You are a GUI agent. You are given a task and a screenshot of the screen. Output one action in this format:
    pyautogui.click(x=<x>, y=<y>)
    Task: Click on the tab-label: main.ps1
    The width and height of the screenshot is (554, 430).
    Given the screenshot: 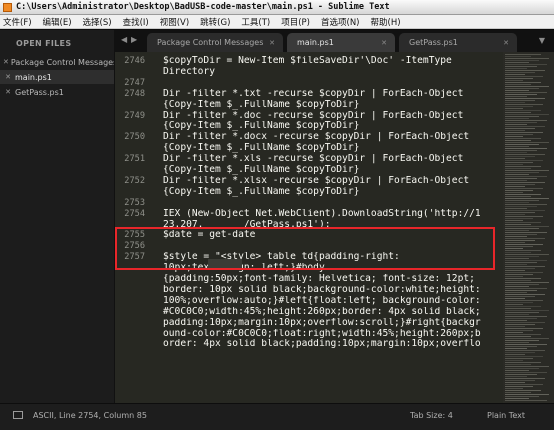 What is the action you would take?
    pyautogui.click(x=315, y=42)
    